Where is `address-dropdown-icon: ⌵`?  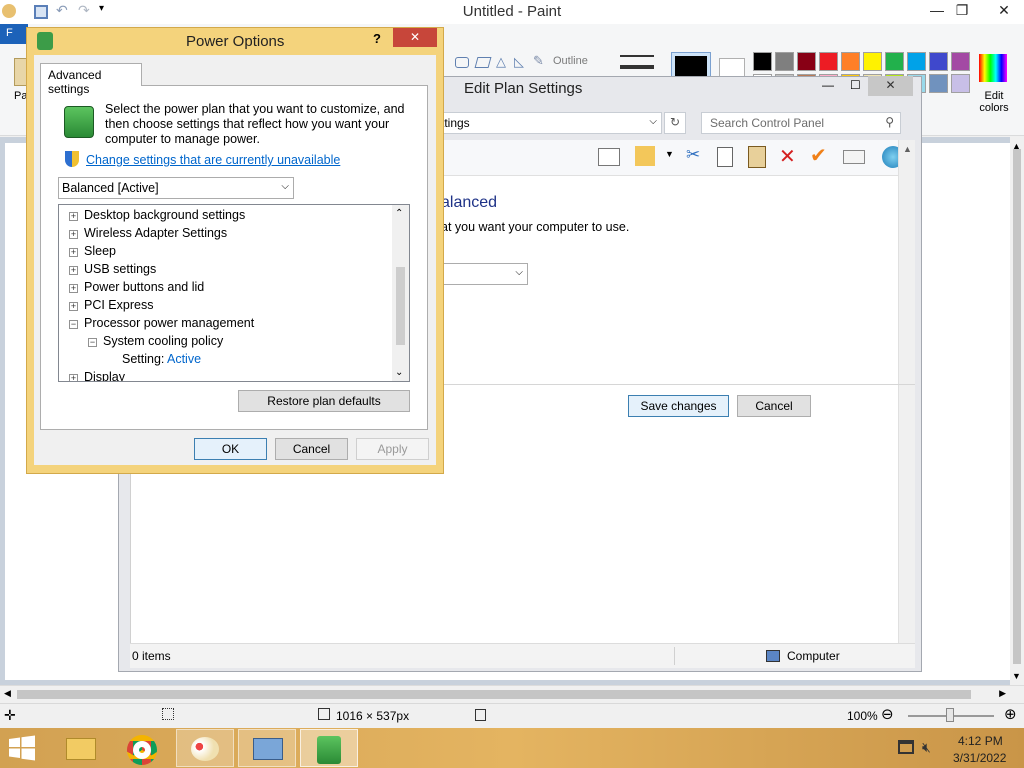
address-dropdown-icon: ⌵ is located at coordinates (653, 121).